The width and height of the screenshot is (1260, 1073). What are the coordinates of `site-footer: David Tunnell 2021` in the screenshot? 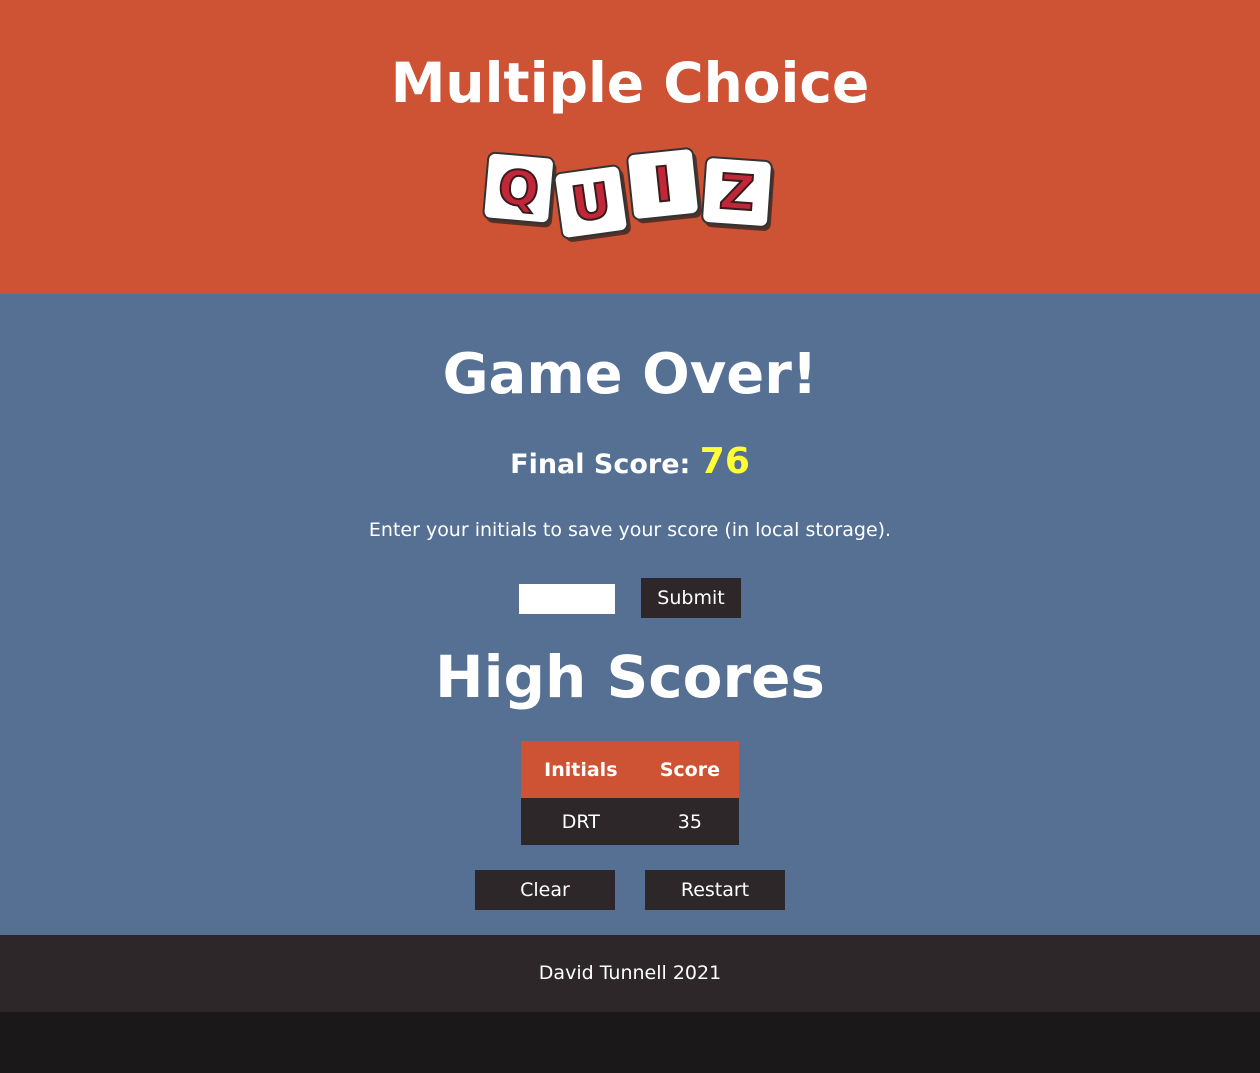 It's located at (630, 973).